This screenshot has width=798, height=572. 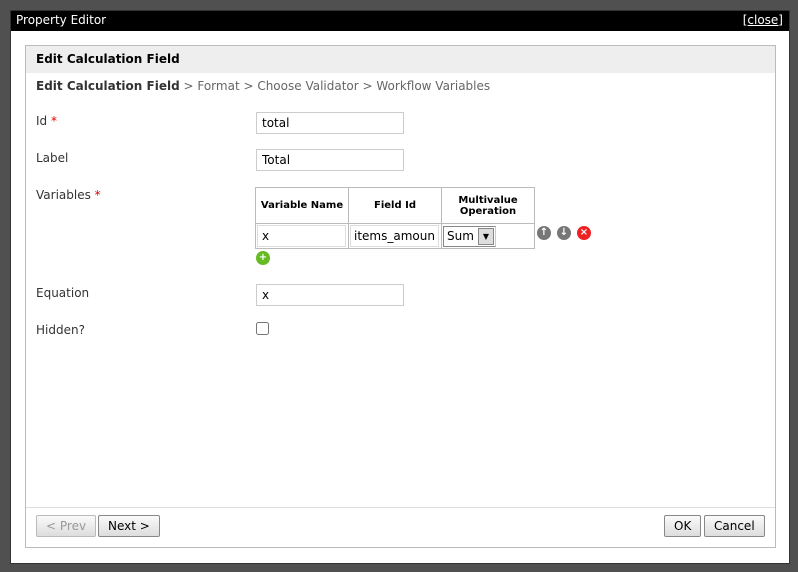 I want to click on variables-label: Variables *, so click(x=68, y=195).